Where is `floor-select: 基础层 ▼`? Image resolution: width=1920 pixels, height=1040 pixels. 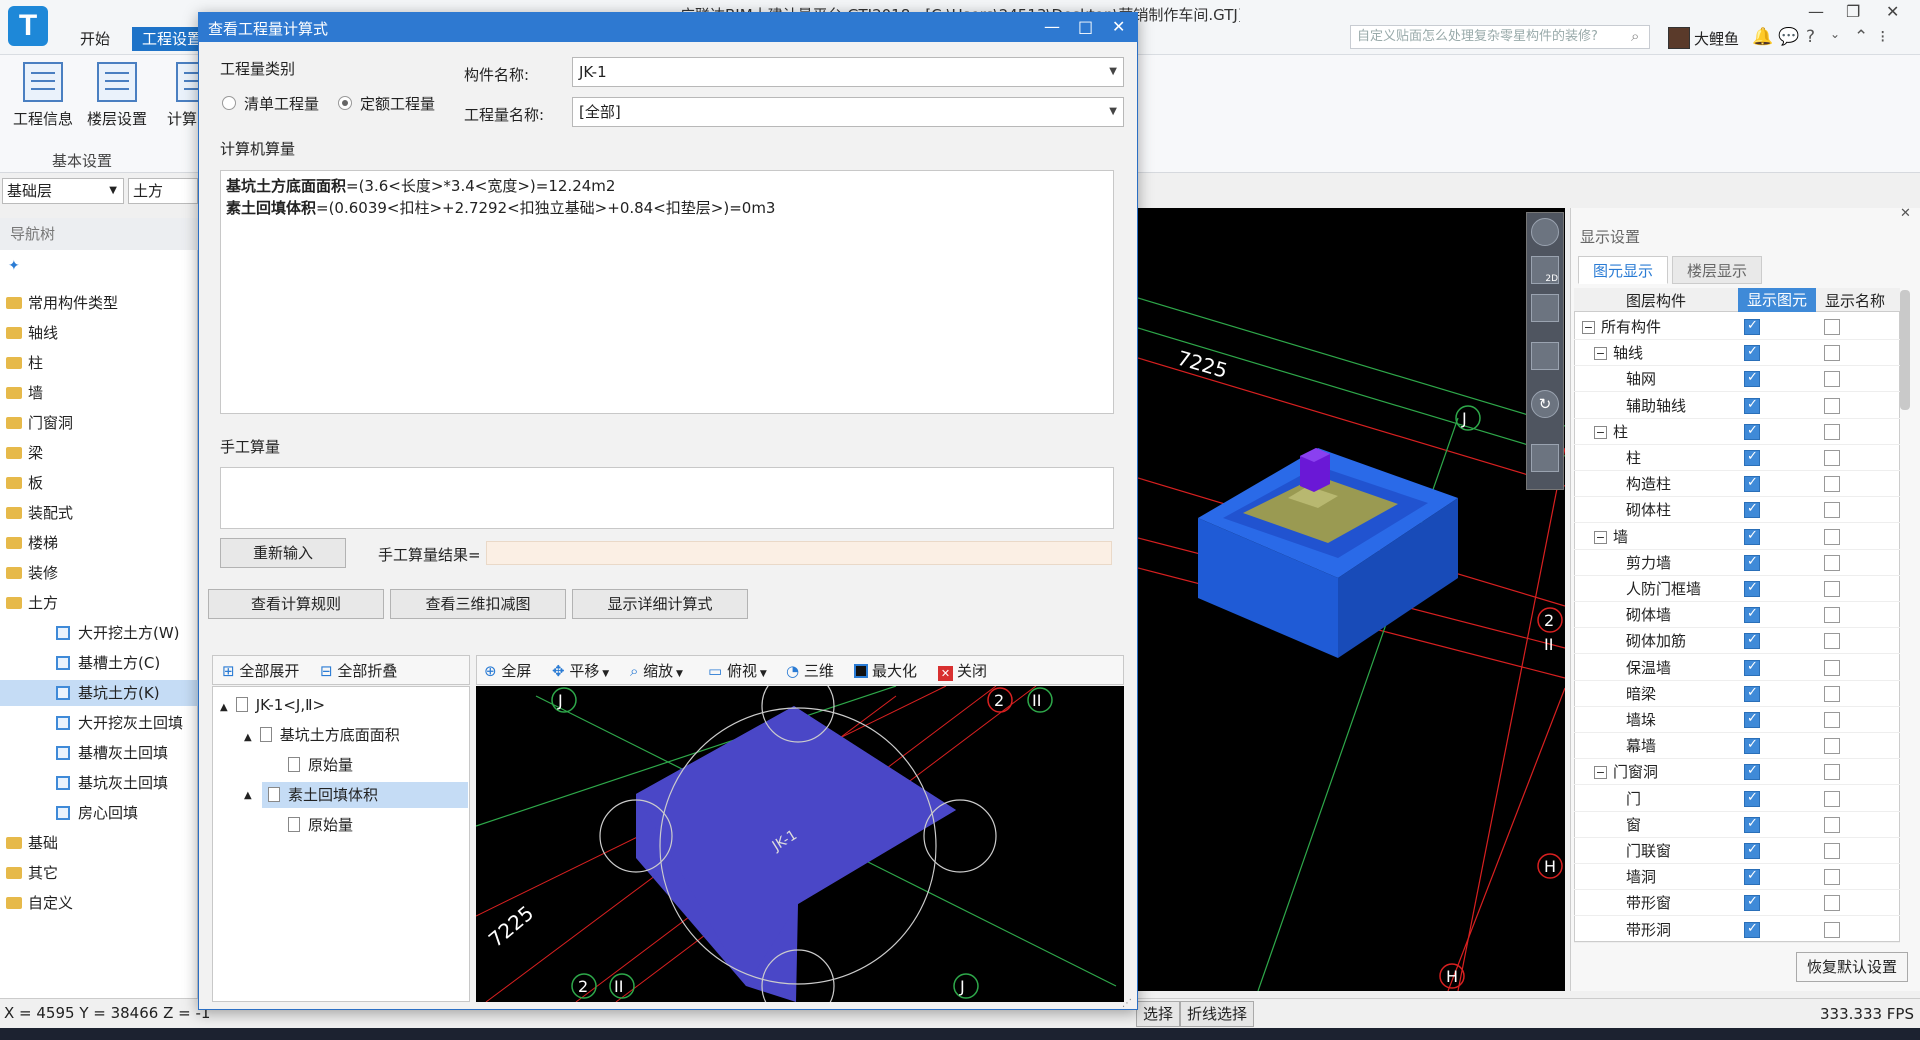
floor-select: 基础层 ▼ is located at coordinates (63, 191).